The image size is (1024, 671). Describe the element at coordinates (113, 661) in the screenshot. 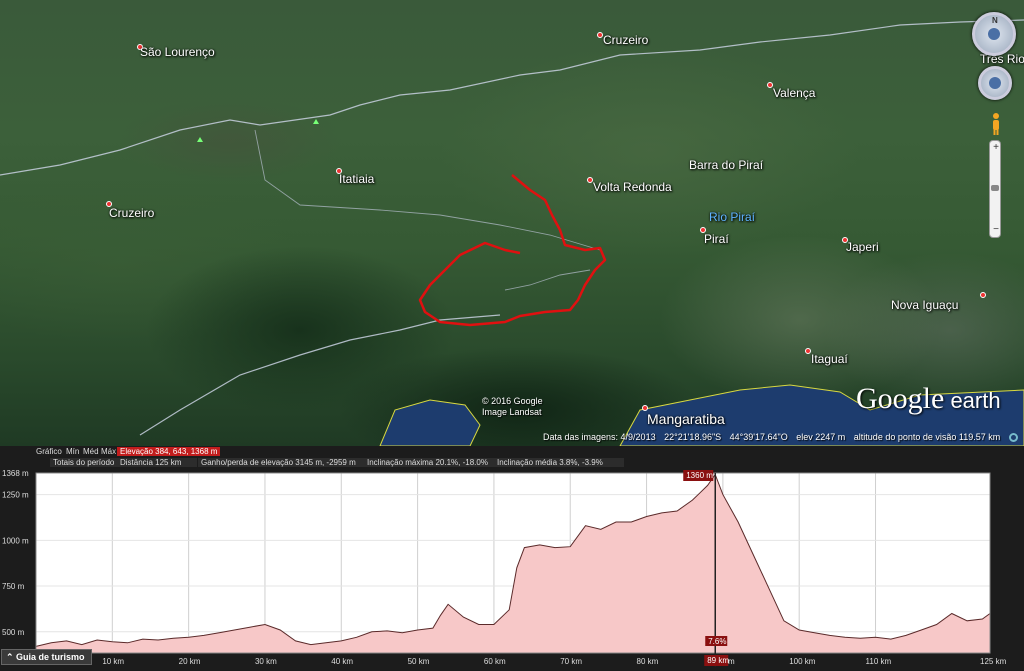

I see `x-tick-label: 10 km` at that location.